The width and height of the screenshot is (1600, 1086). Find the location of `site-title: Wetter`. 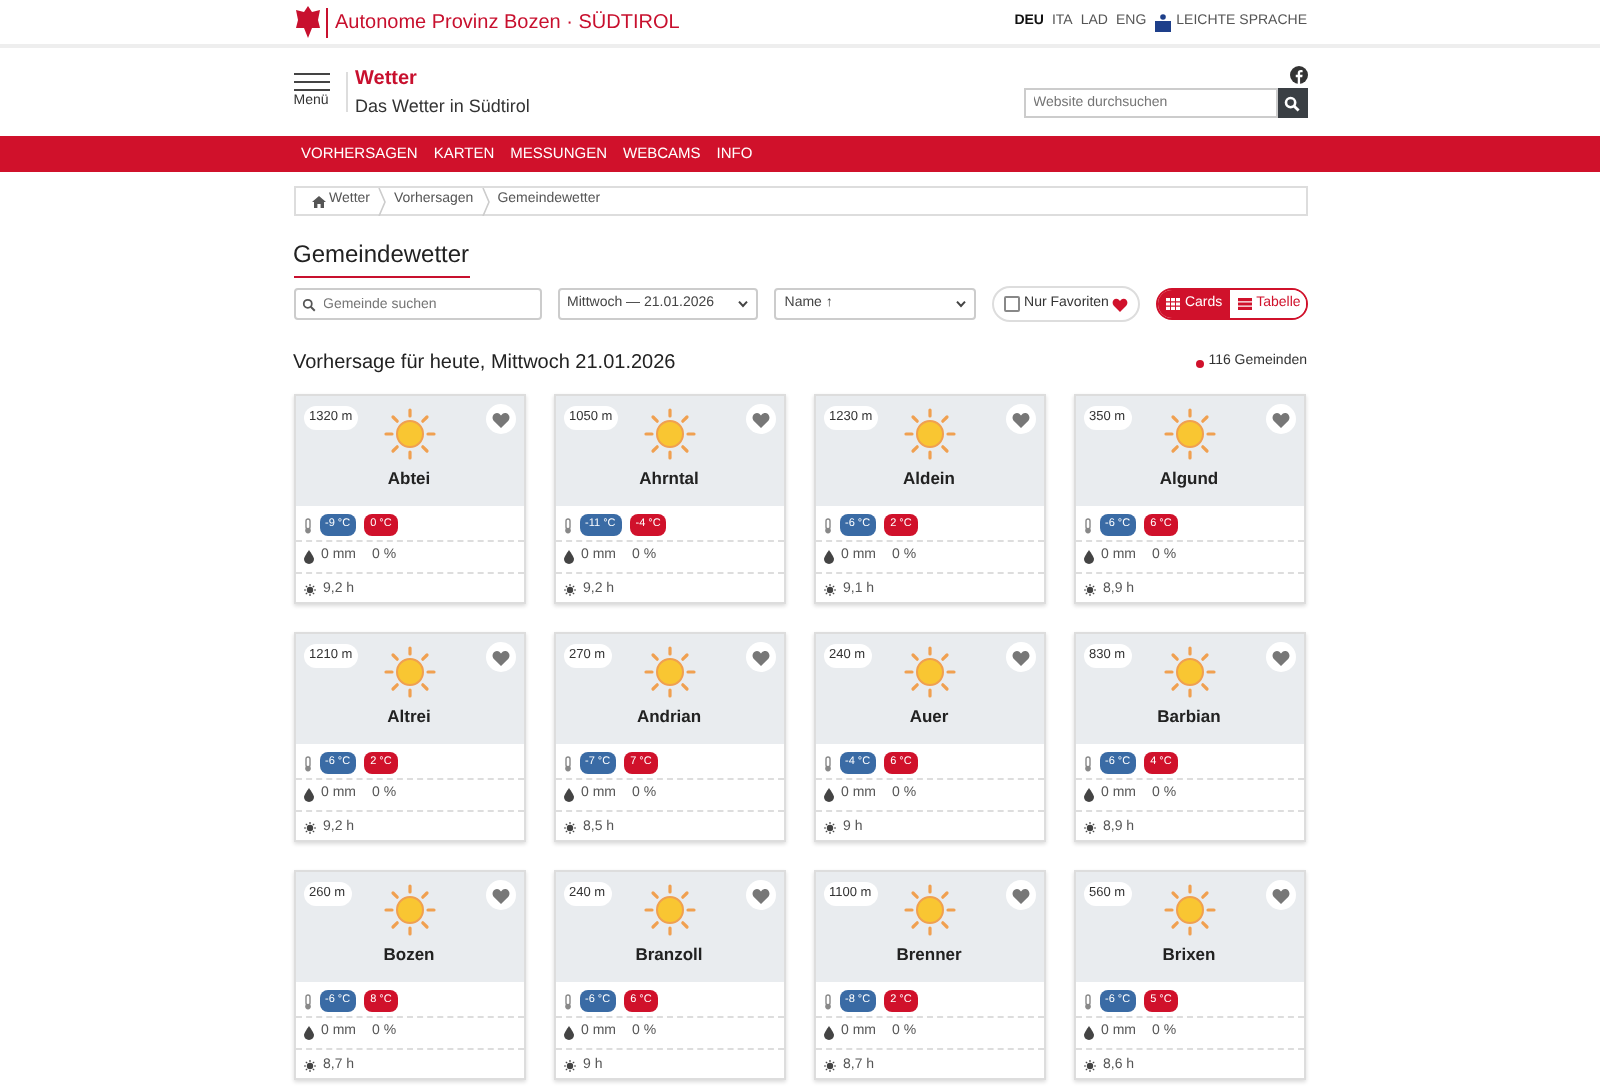

site-title: Wetter is located at coordinates (442, 78).